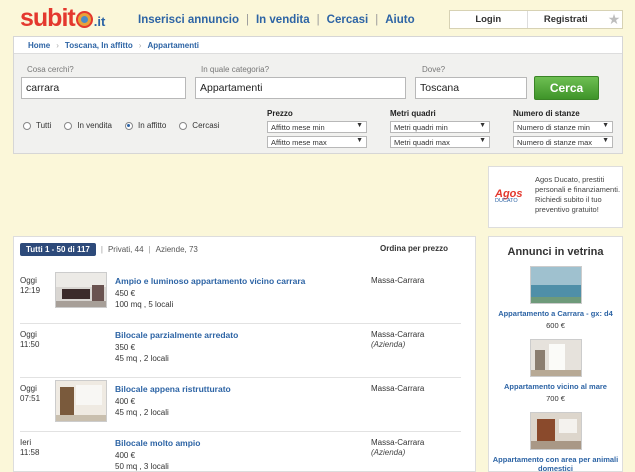 The height and width of the screenshot is (472, 635). I want to click on radio-all: Tutti, so click(37, 125).